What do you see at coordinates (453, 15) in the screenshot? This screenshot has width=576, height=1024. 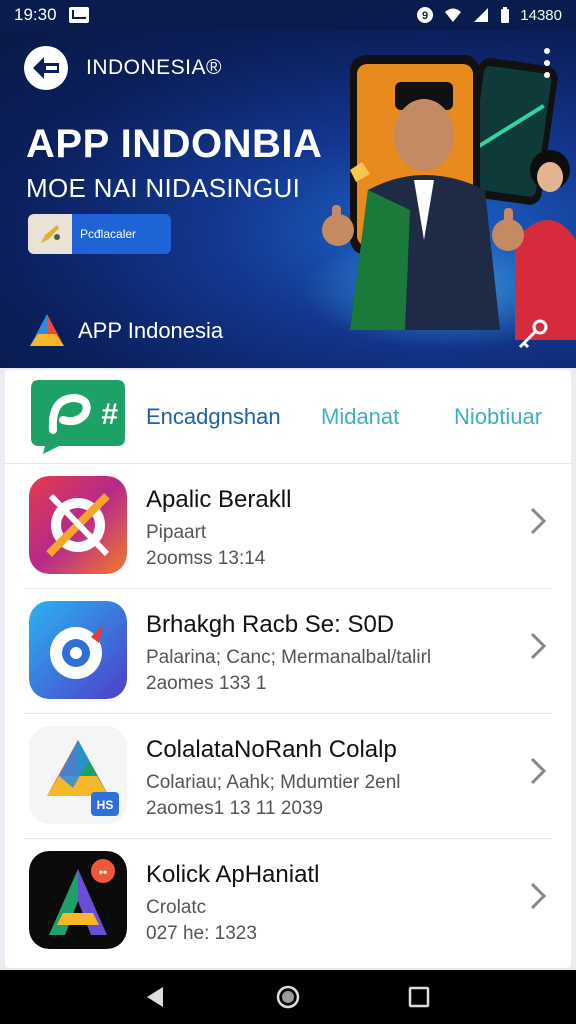 I see `wifi-icon` at bounding box center [453, 15].